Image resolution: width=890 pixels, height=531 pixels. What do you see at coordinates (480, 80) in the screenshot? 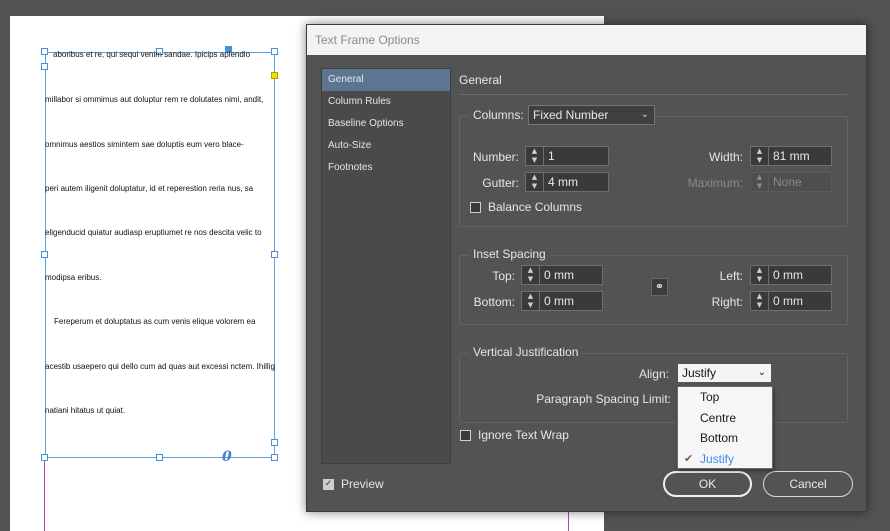
I see `section-title: General` at bounding box center [480, 80].